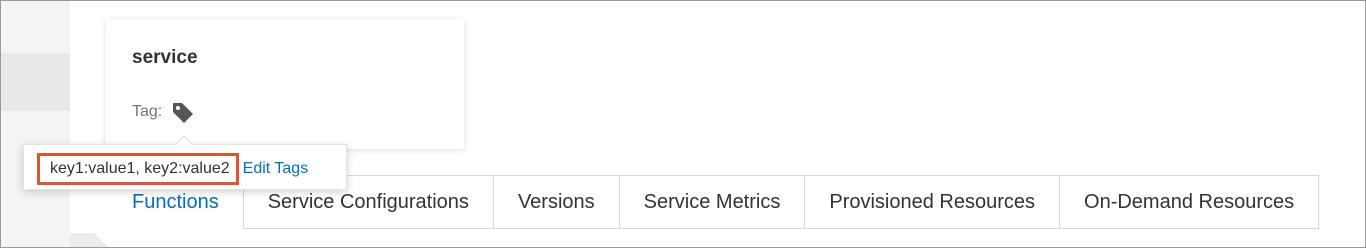 This screenshot has height=248, width=1366. What do you see at coordinates (933, 202) in the screenshot?
I see `tab-provisioned-resources: Provisioned Resources` at bounding box center [933, 202].